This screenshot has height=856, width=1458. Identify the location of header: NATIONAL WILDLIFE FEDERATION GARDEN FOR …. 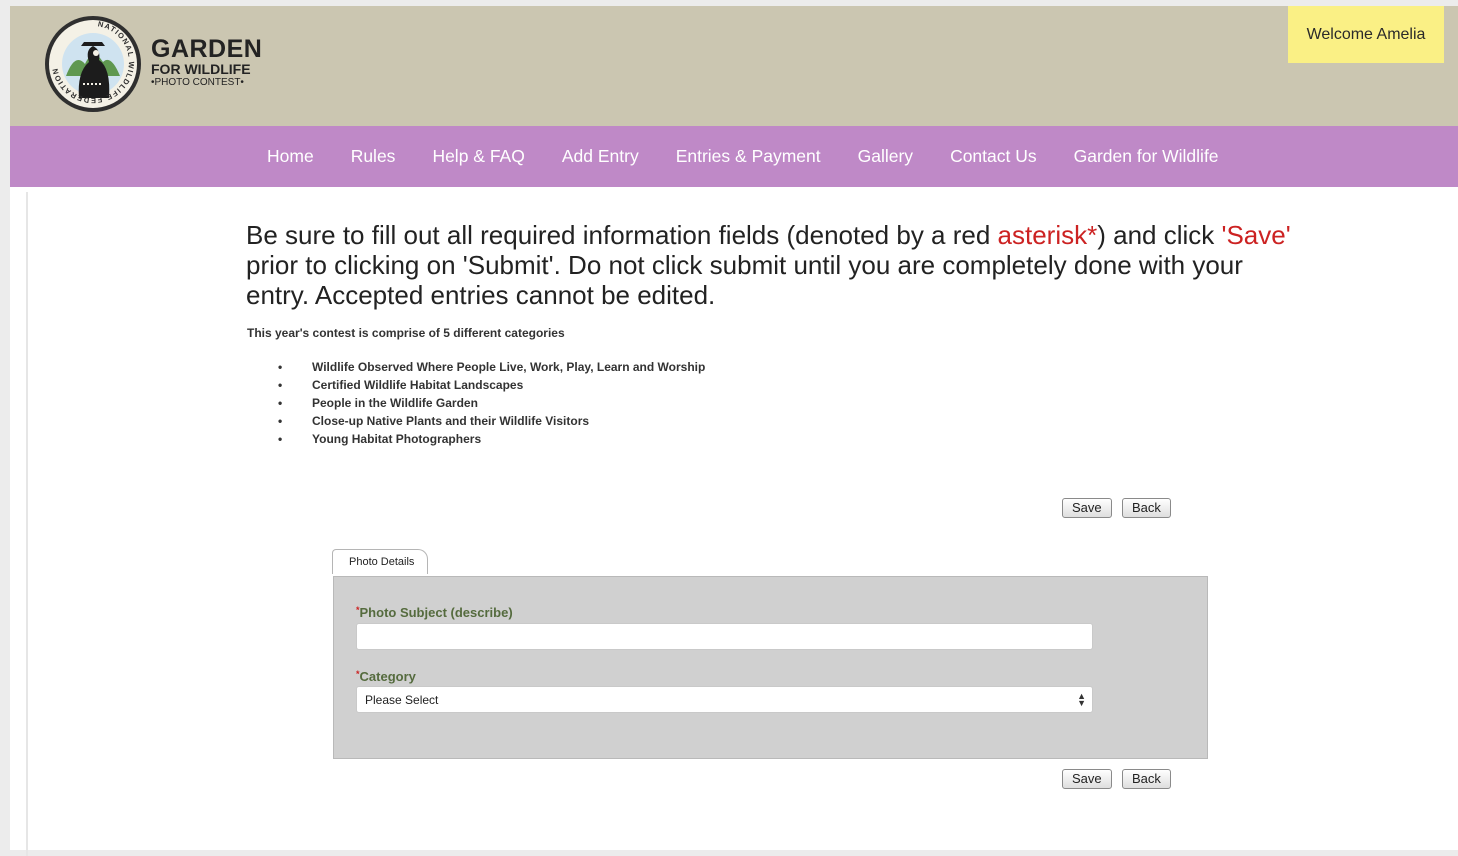
(734, 66).